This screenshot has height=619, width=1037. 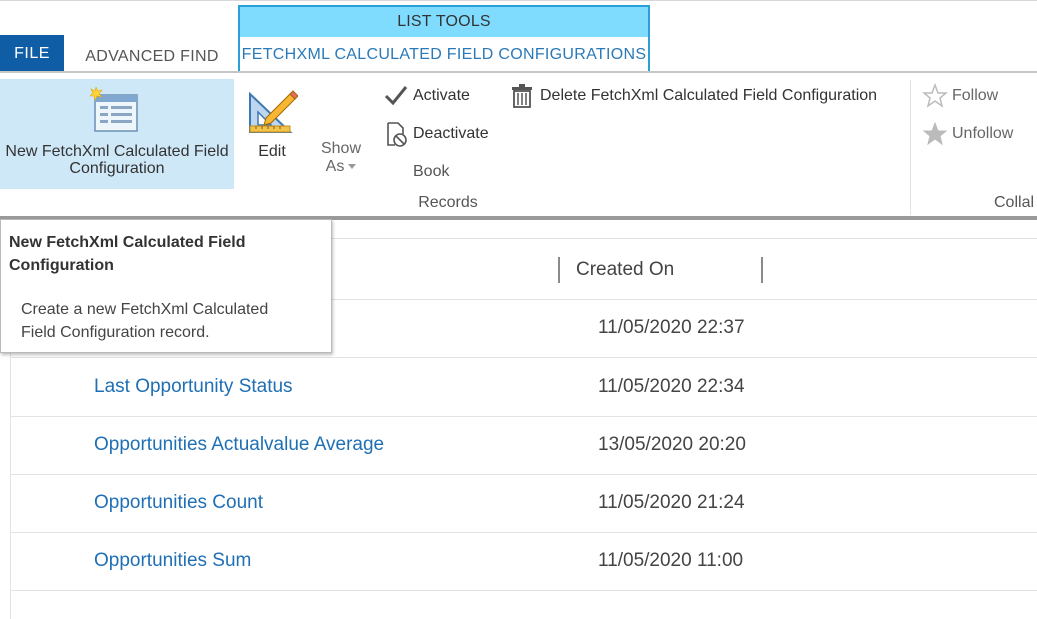 What do you see at coordinates (671, 327) in the screenshot?
I see `created-on-cell: 11/05/2020 22:37` at bounding box center [671, 327].